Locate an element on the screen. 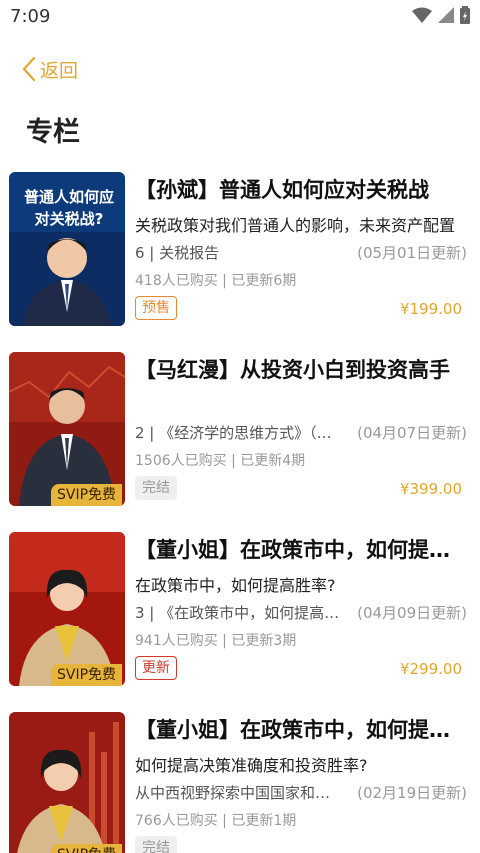 The image size is (480, 853). column-title: 【孙斌】普通人如何应对关税战 is located at coordinates (282, 190).